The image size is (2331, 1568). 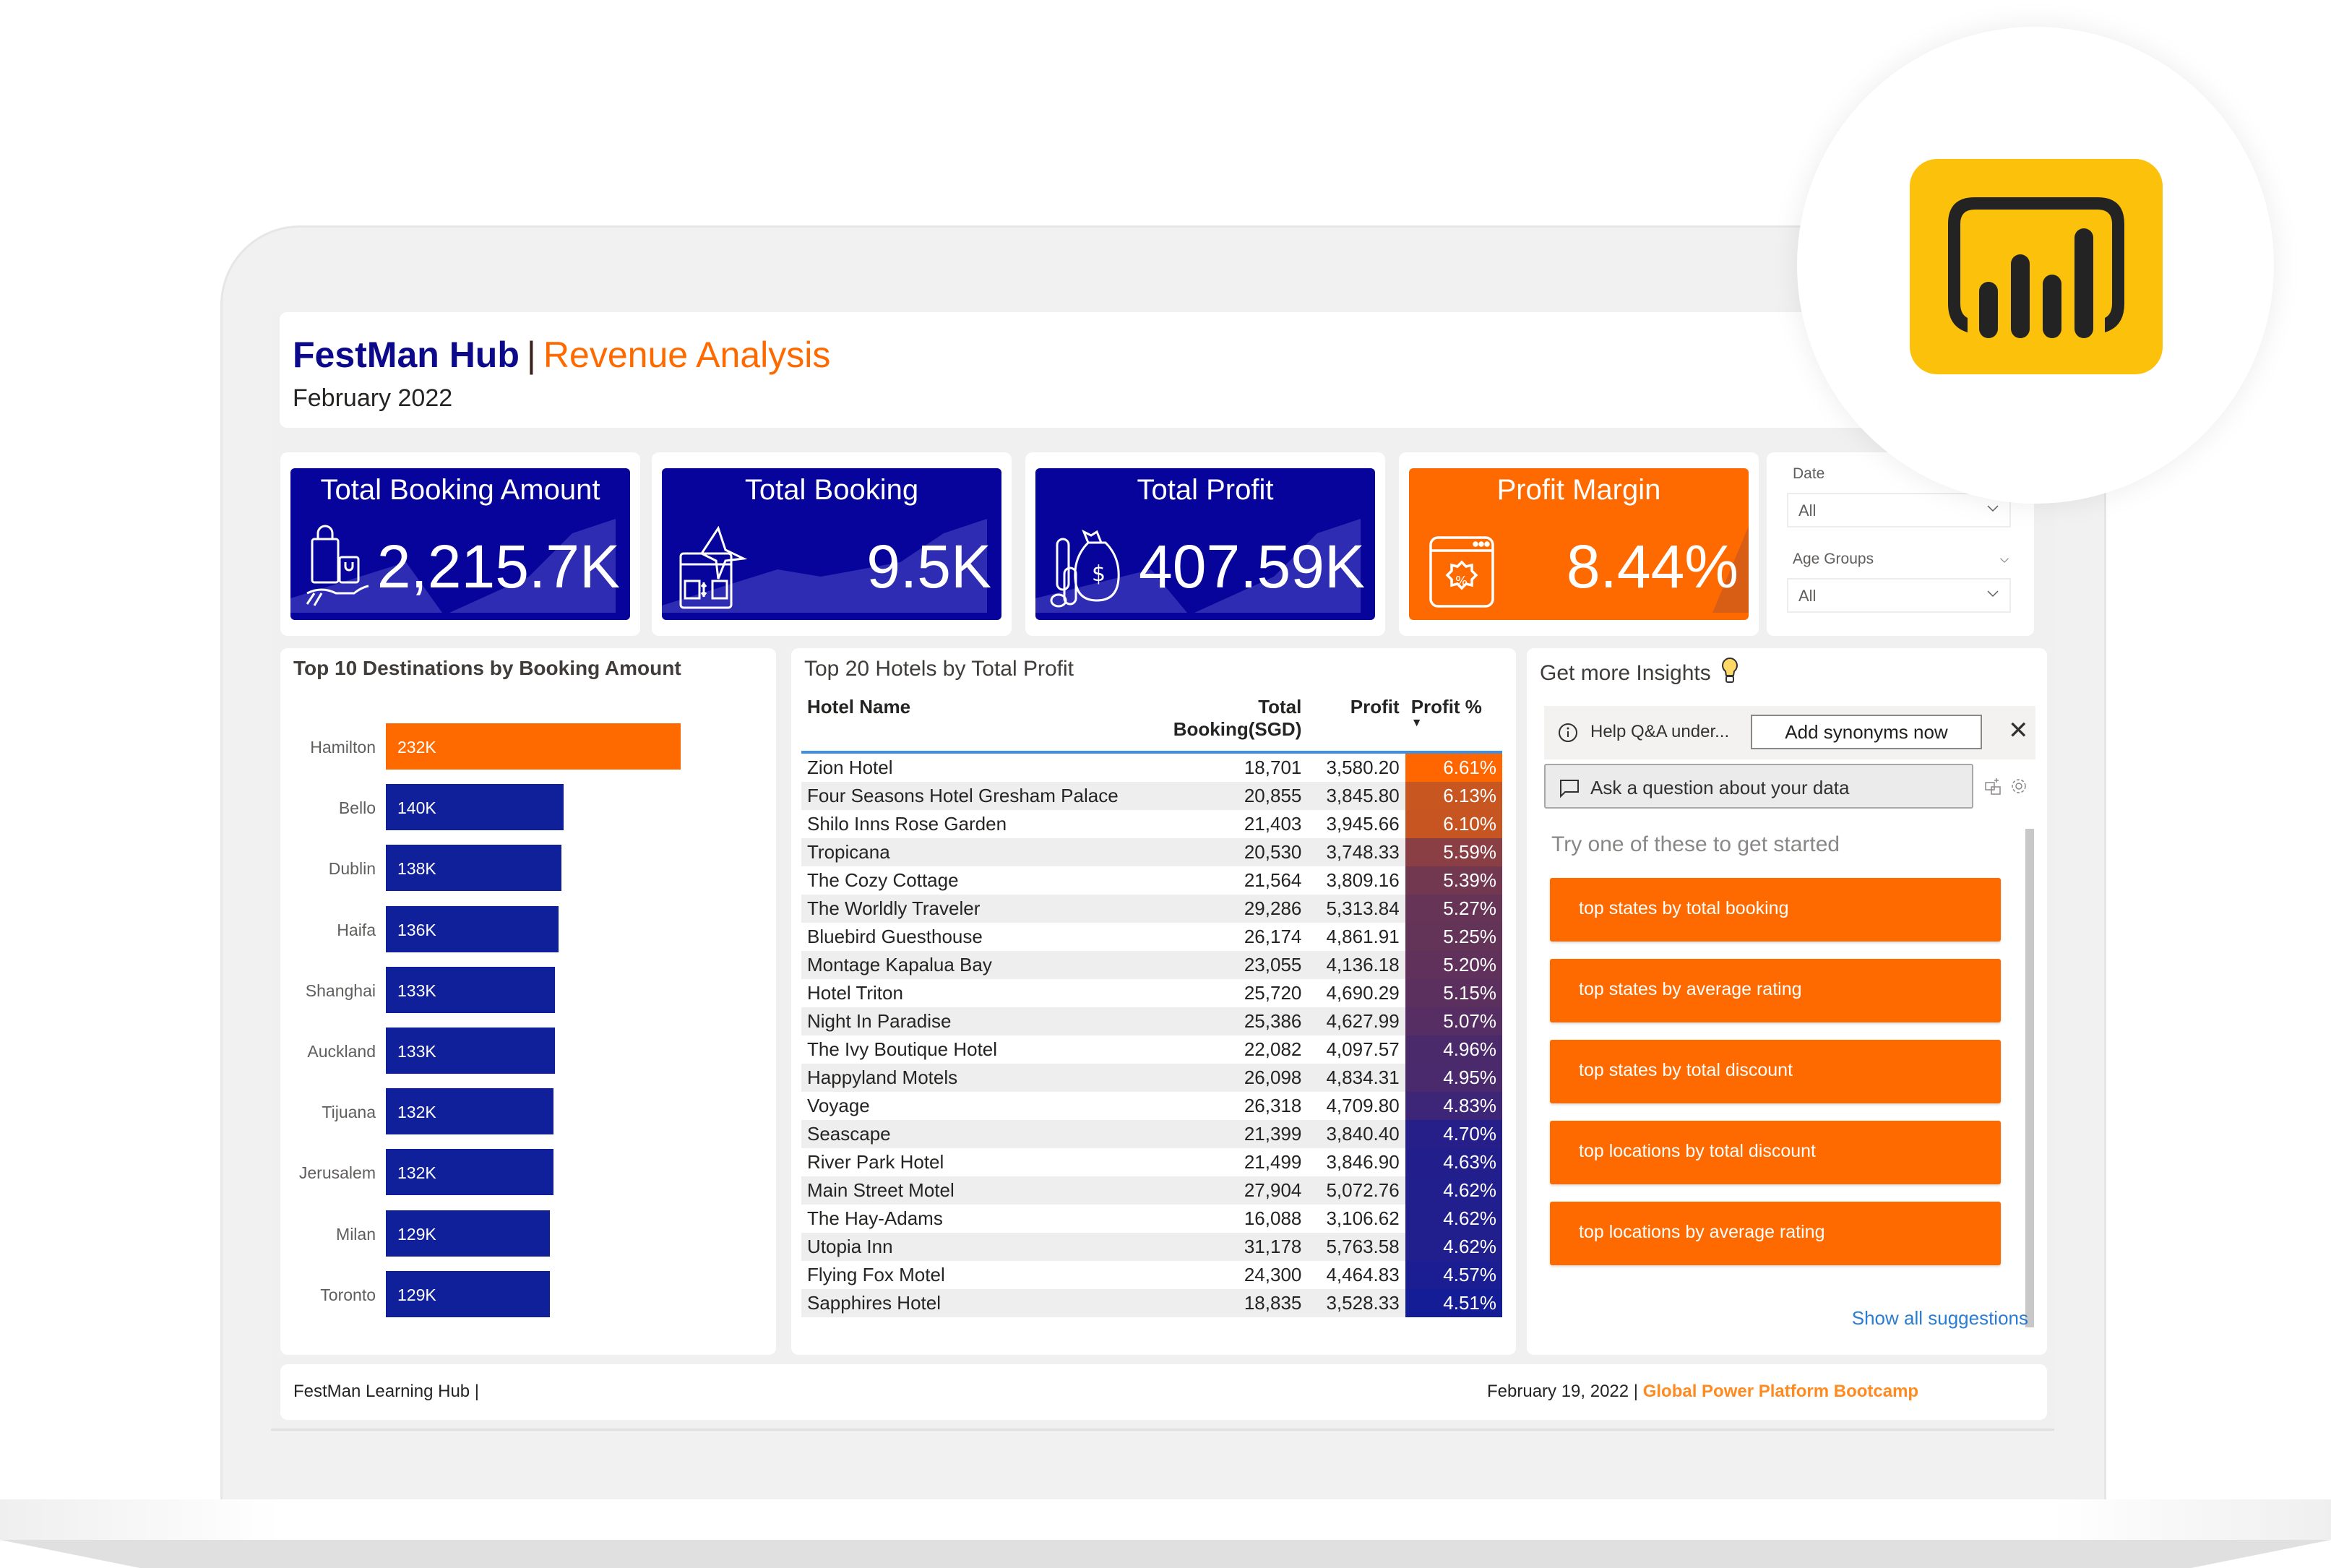 I want to click on table-row: Happyland Motels 26,098 4,834.31 4.95%, so click(x=1151, y=1078).